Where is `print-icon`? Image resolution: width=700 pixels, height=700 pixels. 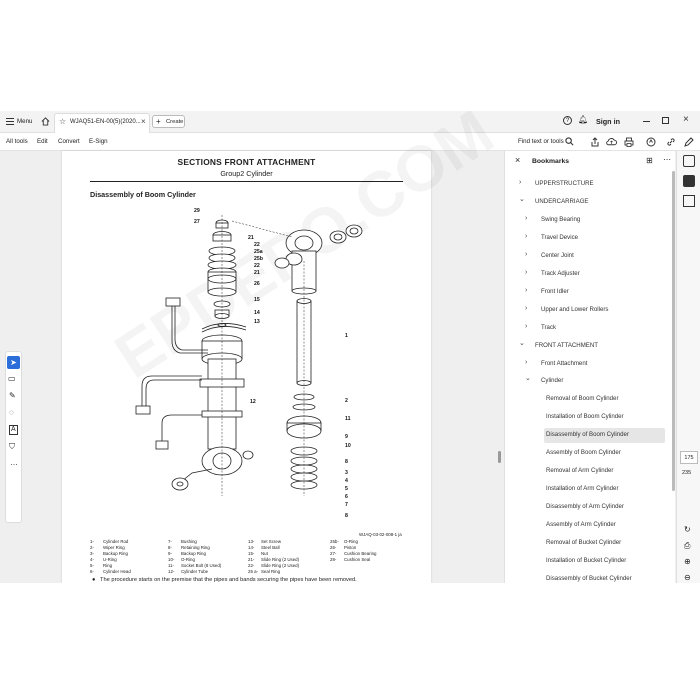
print-icon is located at coordinates (629, 142).